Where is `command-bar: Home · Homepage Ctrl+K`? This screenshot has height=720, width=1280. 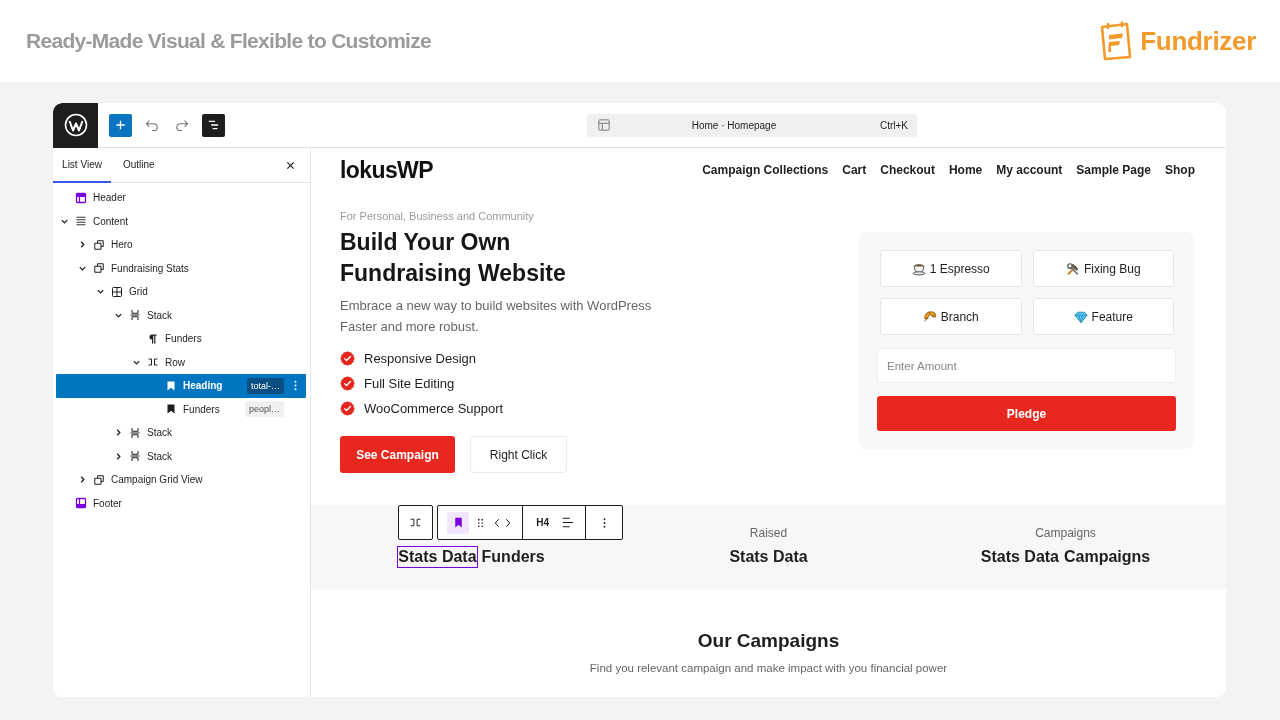
command-bar: Home · Homepage Ctrl+K is located at coordinates (752, 125).